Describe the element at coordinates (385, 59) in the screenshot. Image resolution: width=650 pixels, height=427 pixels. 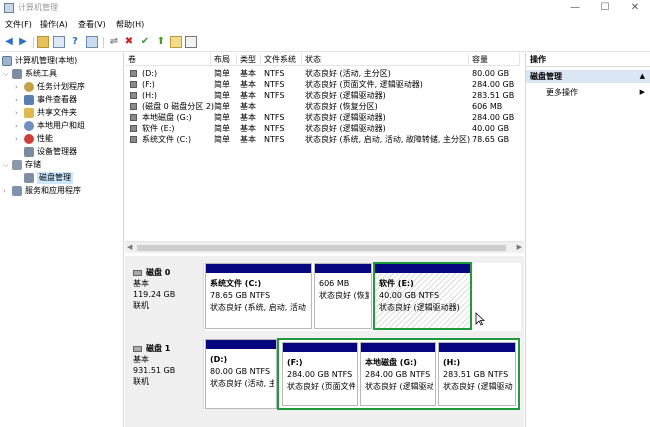
I see `column-header-status: 状态` at that location.